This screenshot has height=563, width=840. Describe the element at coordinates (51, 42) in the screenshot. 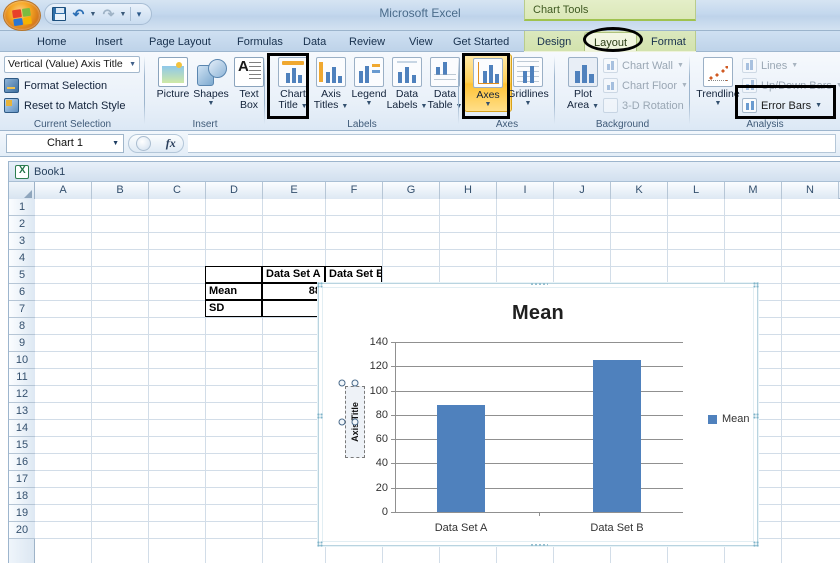

I see `tab-home: Home` at that location.